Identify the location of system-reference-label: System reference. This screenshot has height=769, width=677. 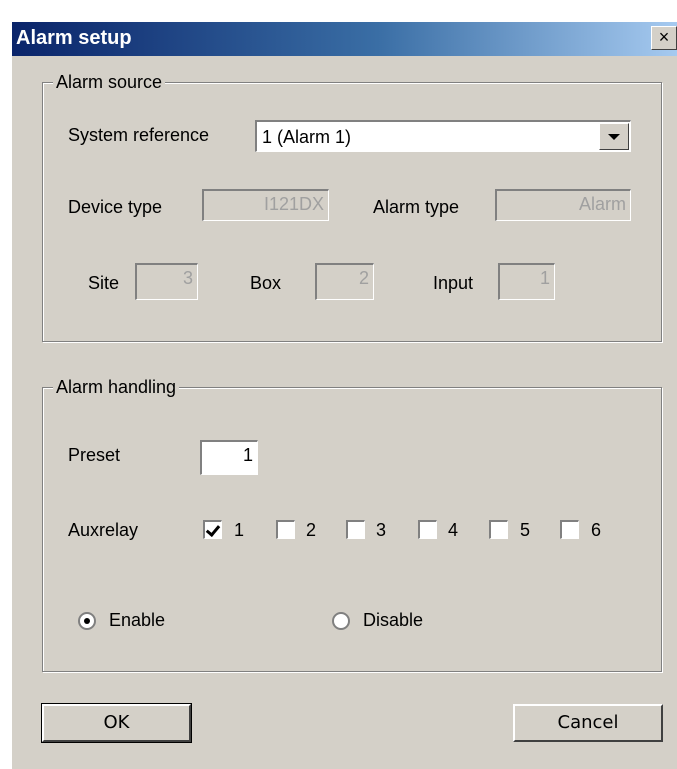
(139, 135).